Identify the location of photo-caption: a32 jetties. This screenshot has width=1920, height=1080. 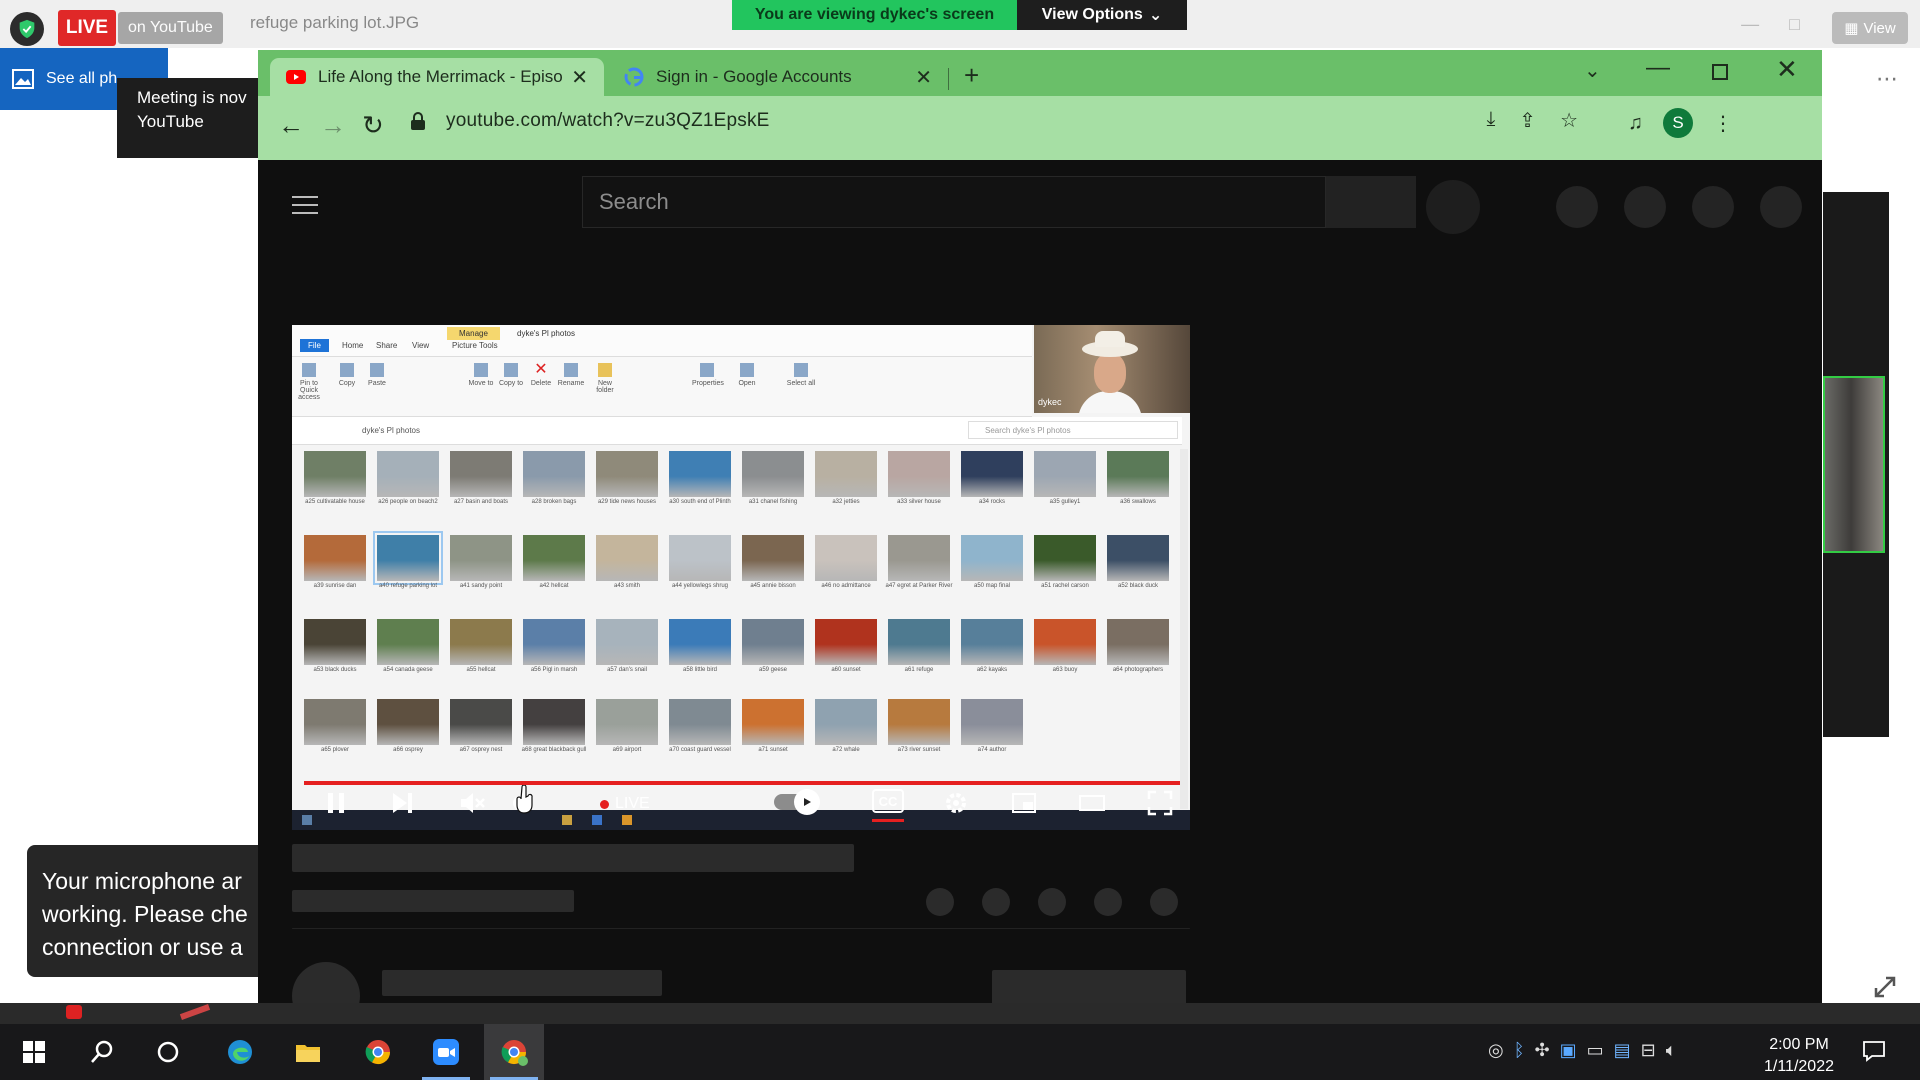
(846, 502).